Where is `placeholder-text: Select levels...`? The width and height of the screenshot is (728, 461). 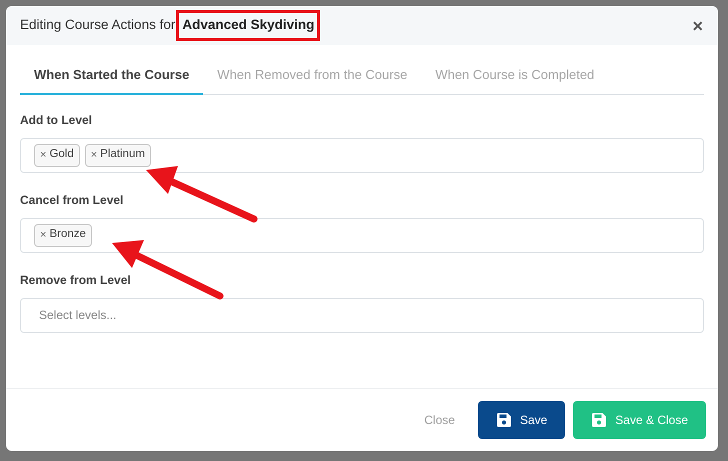
placeholder-text: Select levels... is located at coordinates (189, 315).